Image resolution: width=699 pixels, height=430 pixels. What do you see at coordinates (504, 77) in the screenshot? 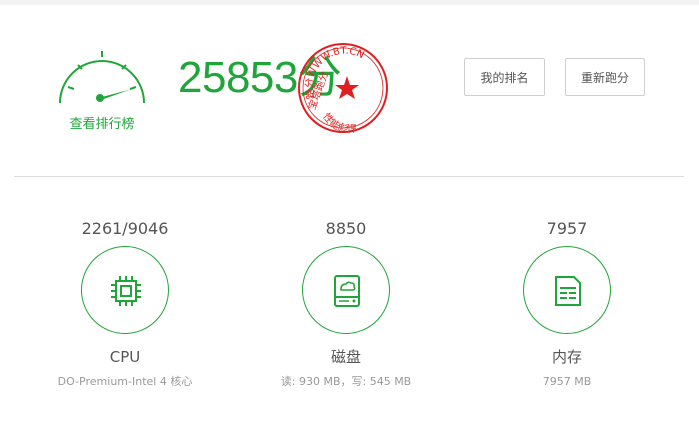
I see `my-ranking-button: 我的排名` at bounding box center [504, 77].